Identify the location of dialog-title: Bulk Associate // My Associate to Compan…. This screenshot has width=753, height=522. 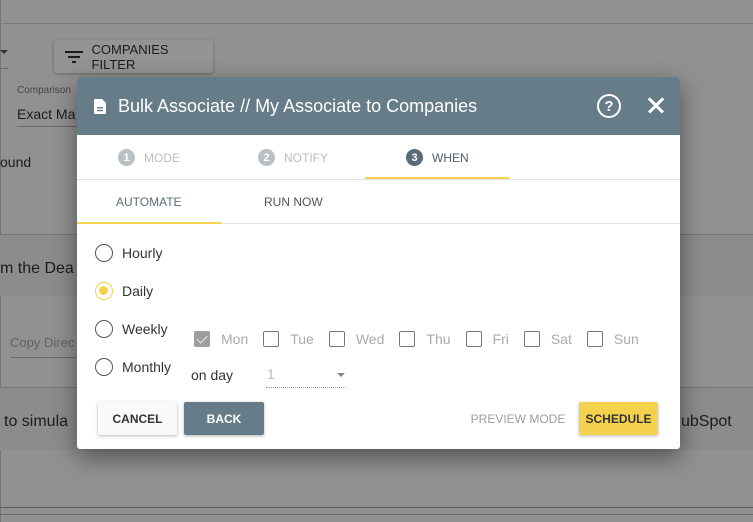
(298, 105).